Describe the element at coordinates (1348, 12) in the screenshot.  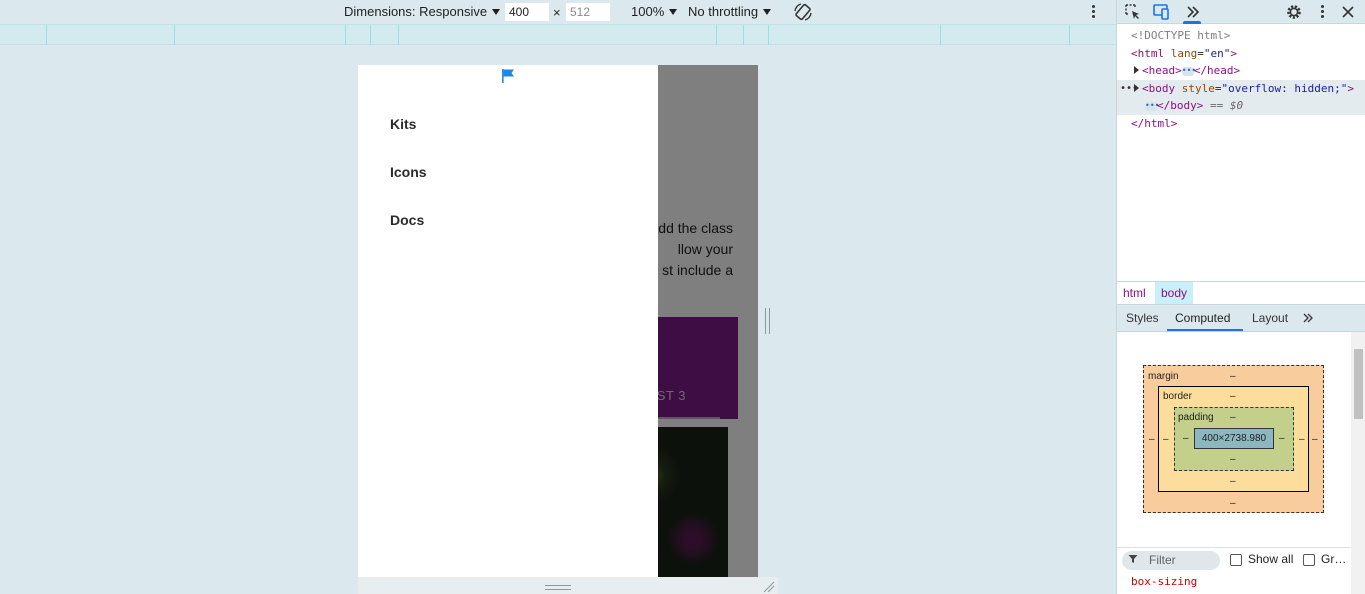
I see `close-icon` at that location.